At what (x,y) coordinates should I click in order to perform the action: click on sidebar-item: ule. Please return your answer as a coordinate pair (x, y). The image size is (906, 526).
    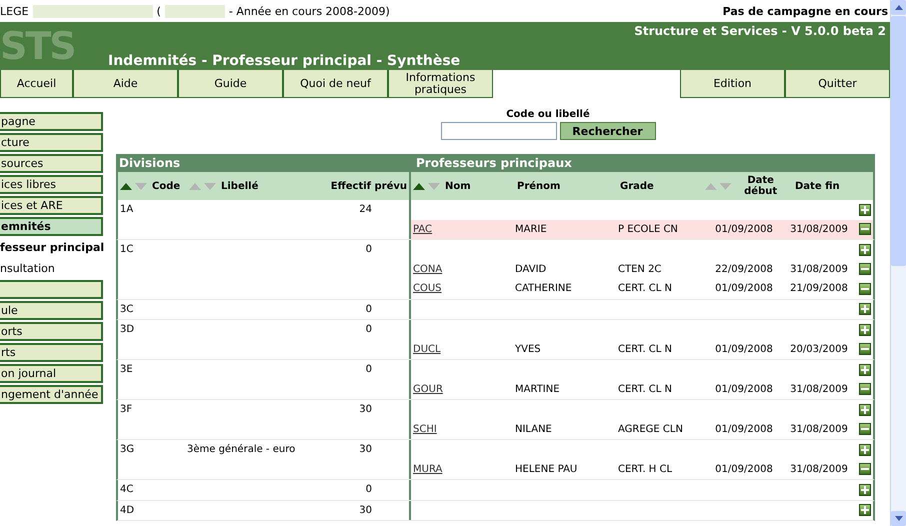
    Looking at the image, I should click on (51, 310).